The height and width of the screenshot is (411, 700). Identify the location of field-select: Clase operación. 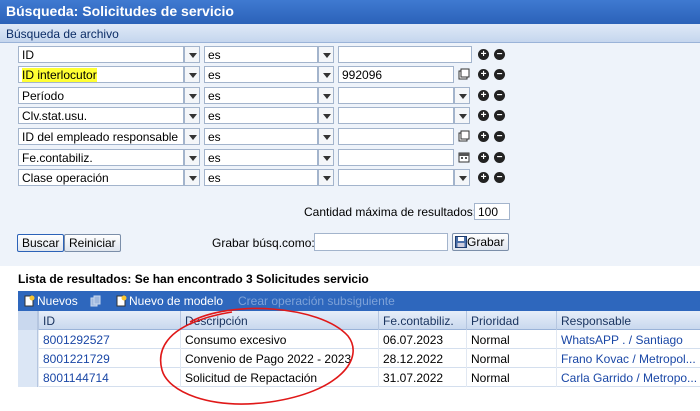
(101, 177).